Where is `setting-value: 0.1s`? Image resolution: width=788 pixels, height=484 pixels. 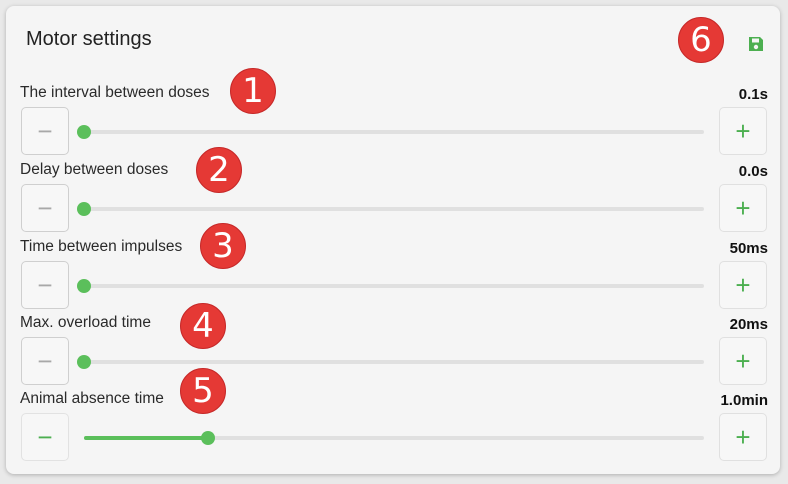 setting-value: 0.1s is located at coordinates (753, 94).